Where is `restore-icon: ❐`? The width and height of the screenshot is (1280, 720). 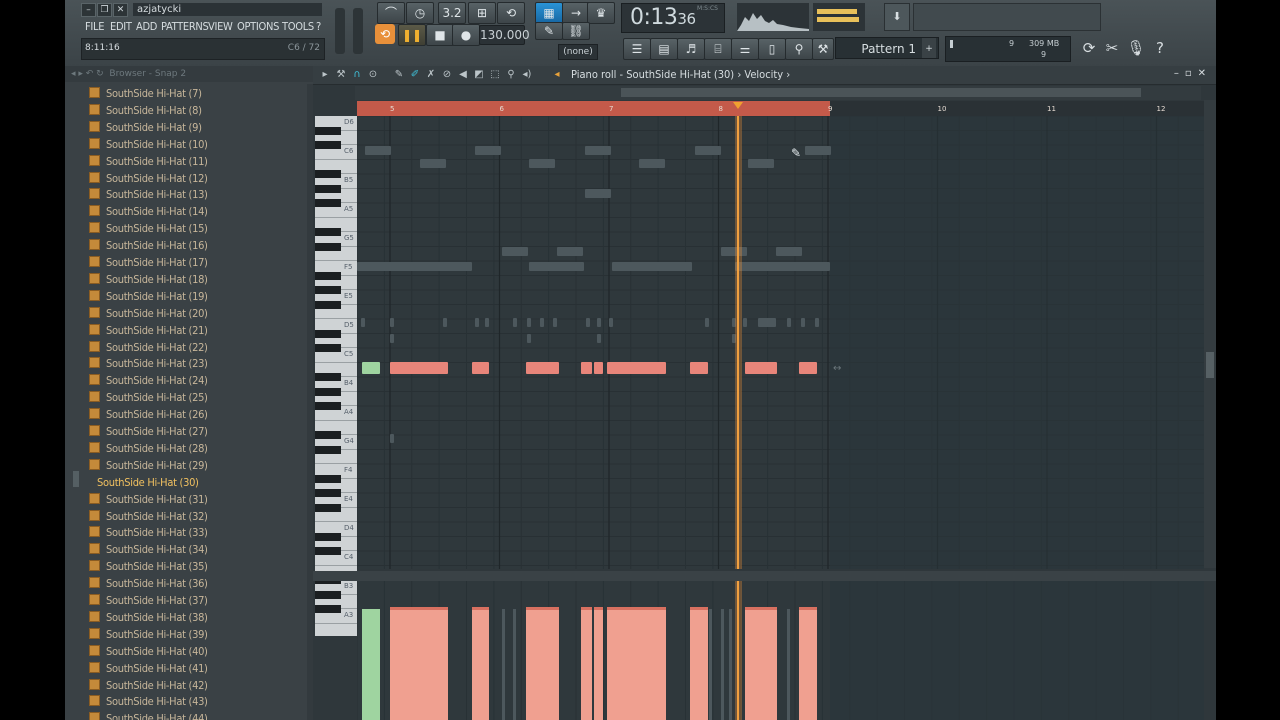 restore-icon: ❐ is located at coordinates (104, 10).